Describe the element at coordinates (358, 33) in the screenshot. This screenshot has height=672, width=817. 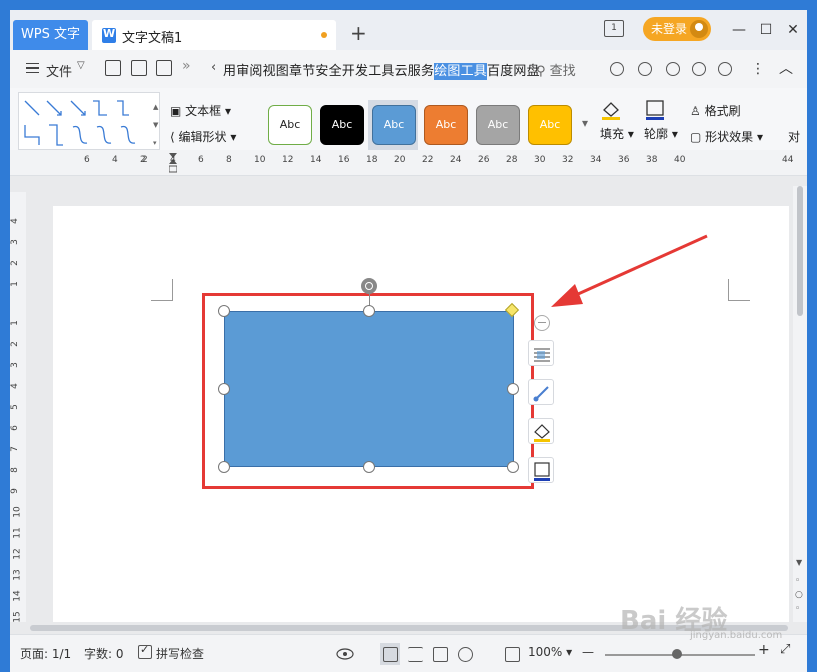
I see `new-tab-button: +` at that location.